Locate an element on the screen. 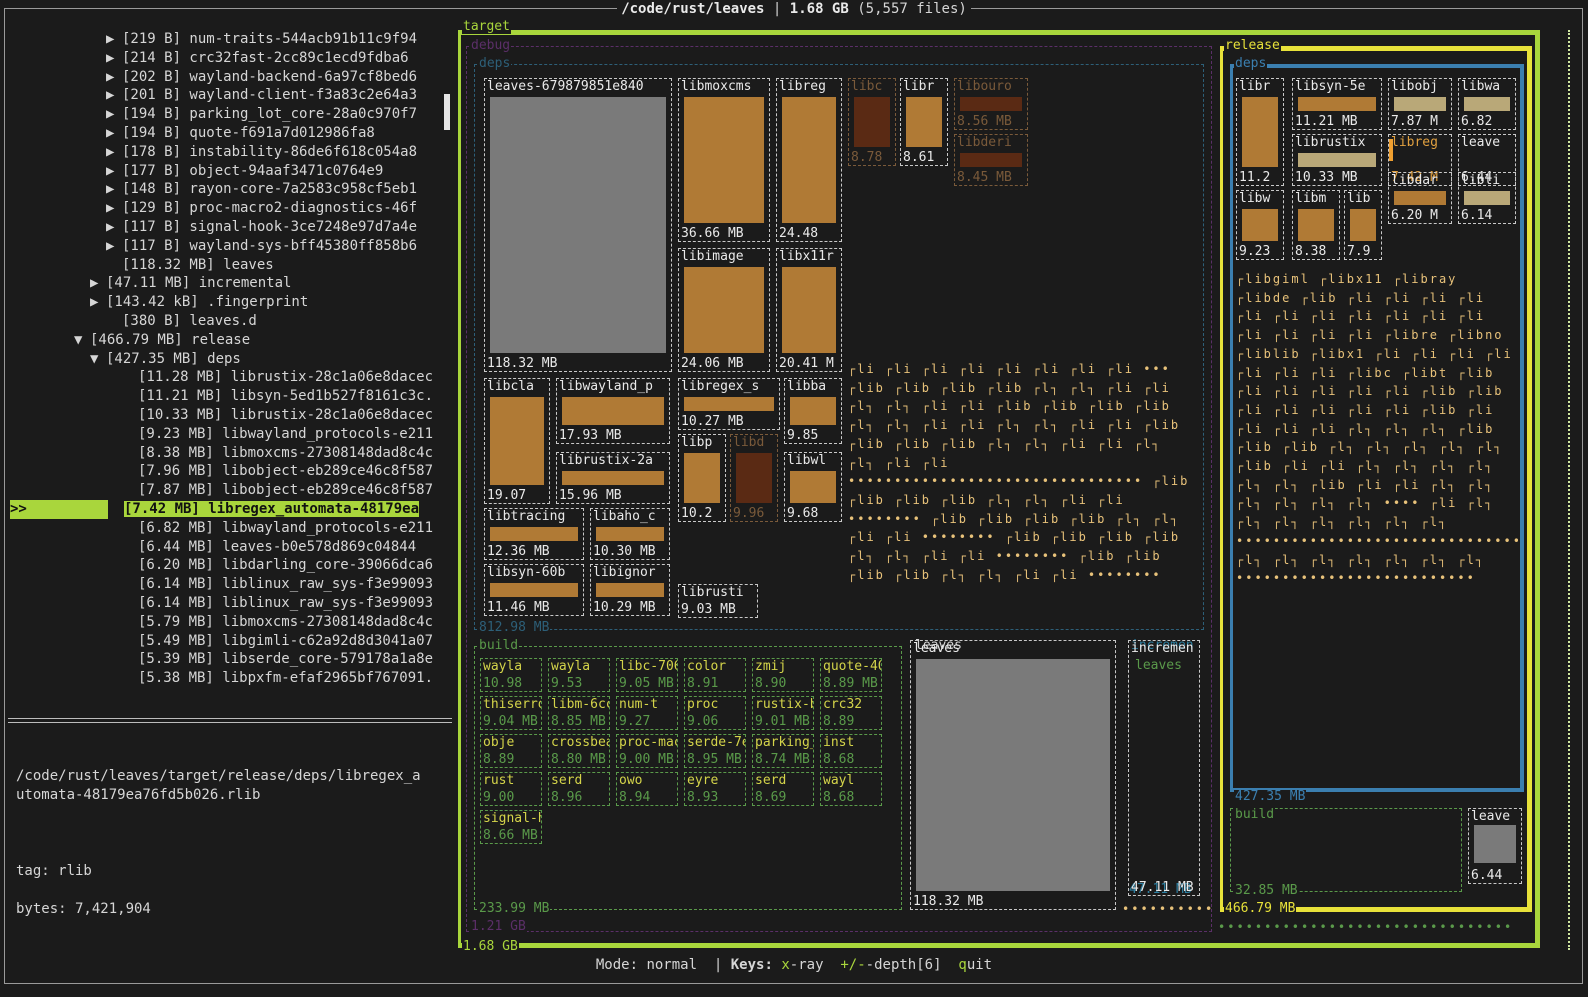 The height and width of the screenshot is (997, 1588). tree-row: [6.44 MB] leaves-b0e578d869c04844 is located at coordinates (230, 547).